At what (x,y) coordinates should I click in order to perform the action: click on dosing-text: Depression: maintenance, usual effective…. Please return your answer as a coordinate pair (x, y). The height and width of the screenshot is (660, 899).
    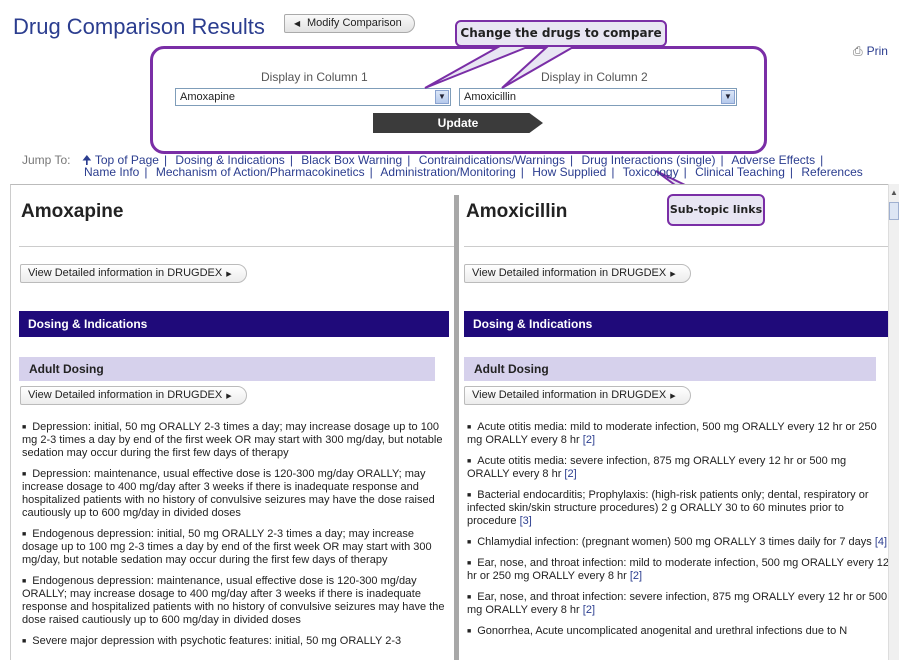
    Looking at the image, I should click on (228, 493).